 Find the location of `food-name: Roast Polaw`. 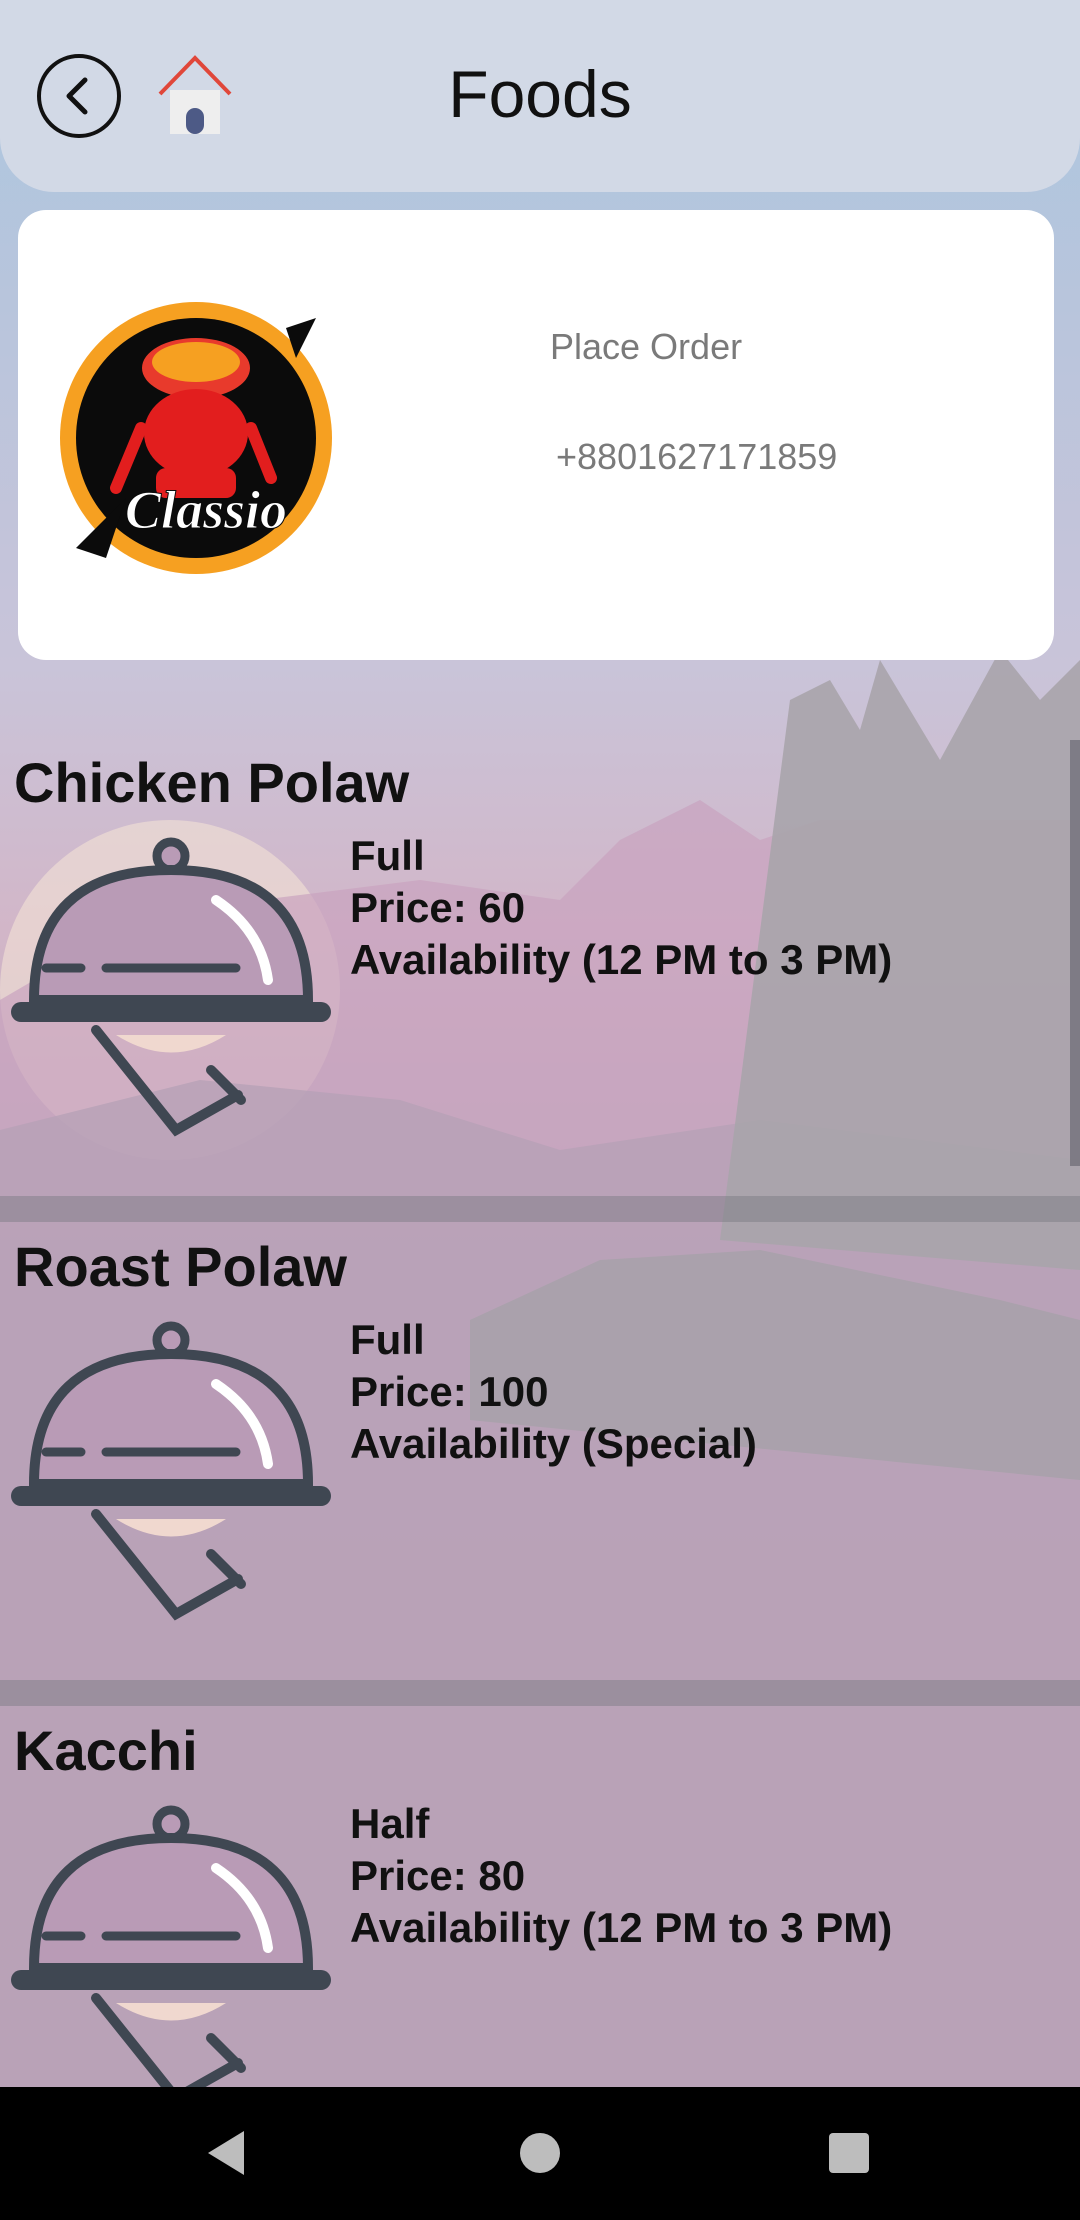

food-name: Roast Polaw is located at coordinates (180, 1266).